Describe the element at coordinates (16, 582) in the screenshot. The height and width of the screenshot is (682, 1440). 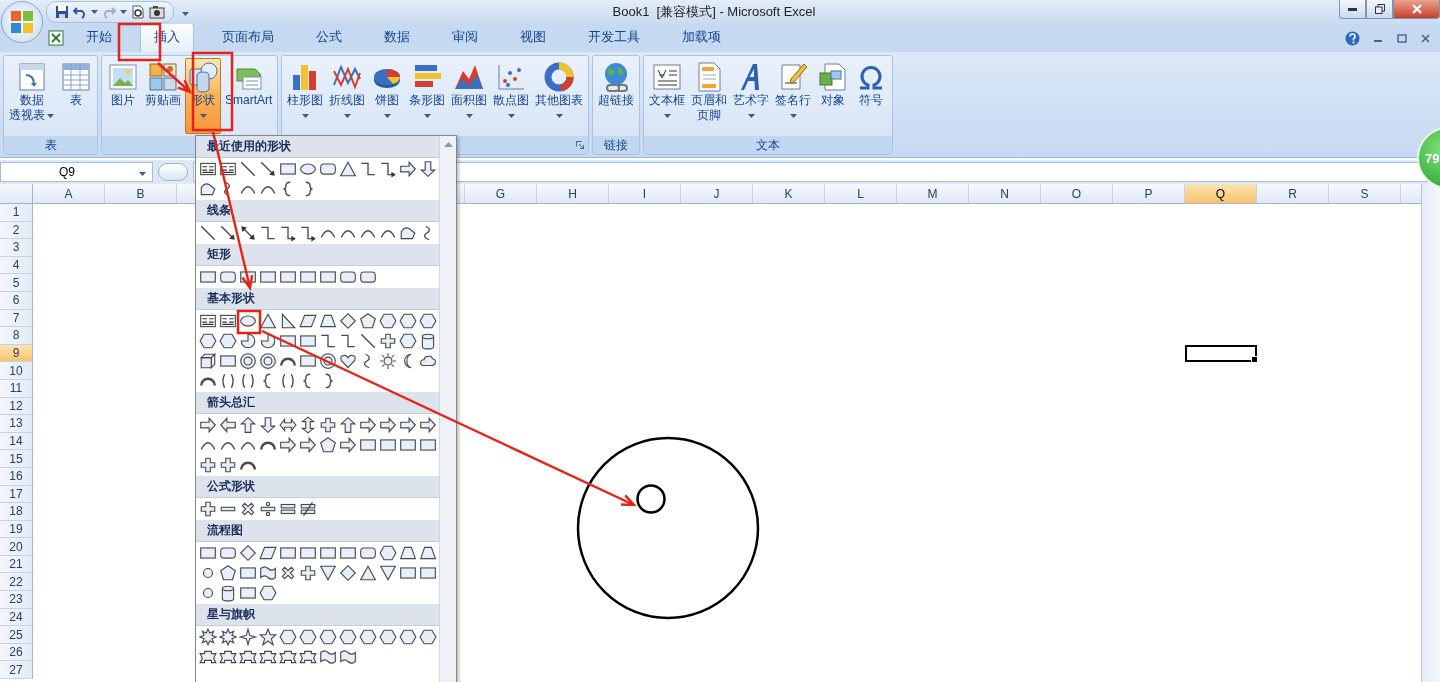
I see `row-header: 22` at that location.